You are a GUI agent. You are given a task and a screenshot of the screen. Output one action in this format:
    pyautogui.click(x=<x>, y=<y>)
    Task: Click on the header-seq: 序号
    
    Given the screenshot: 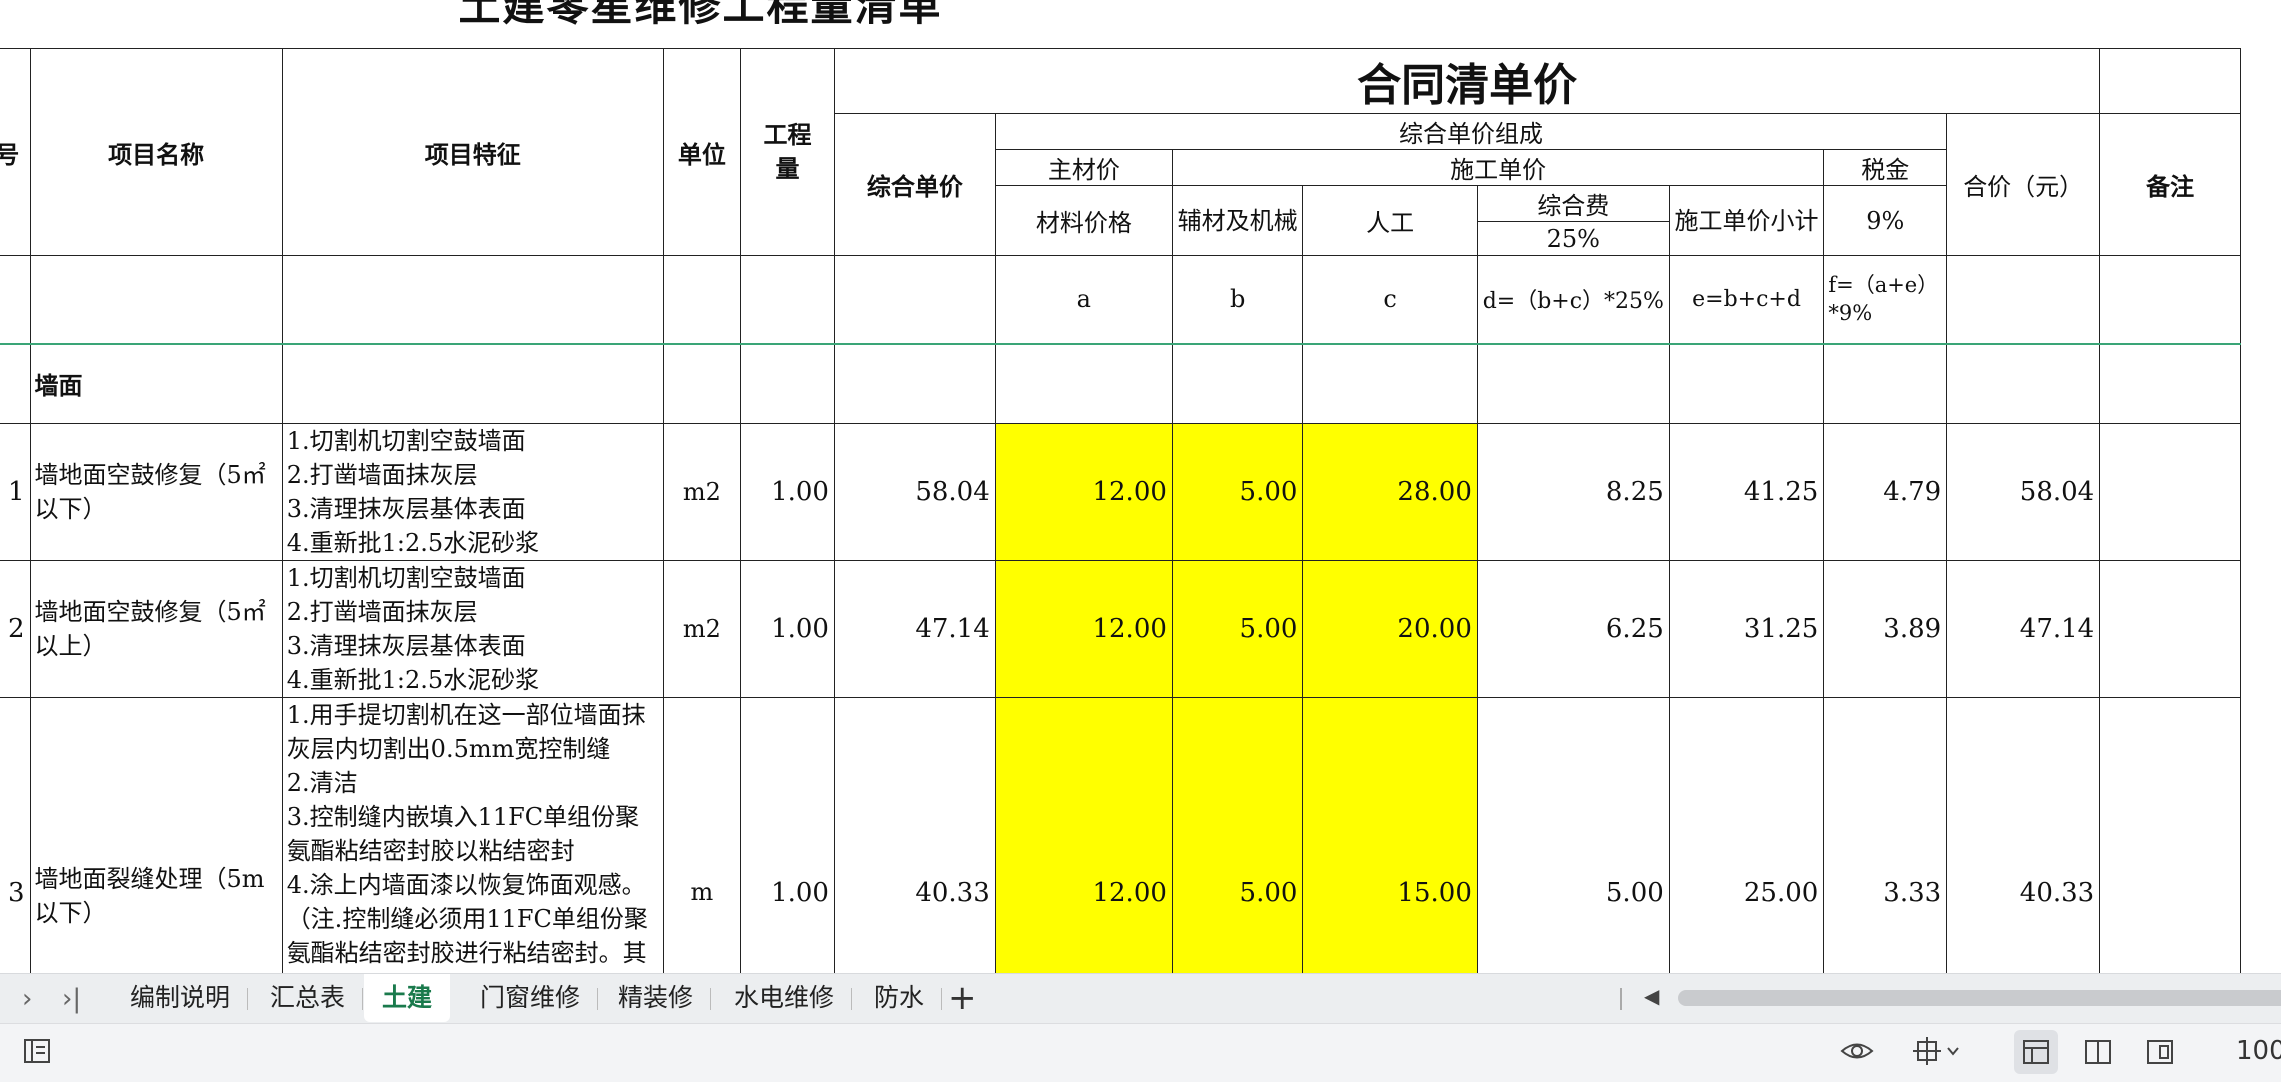 What is the action you would take?
    pyautogui.click(x=15, y=152)
    